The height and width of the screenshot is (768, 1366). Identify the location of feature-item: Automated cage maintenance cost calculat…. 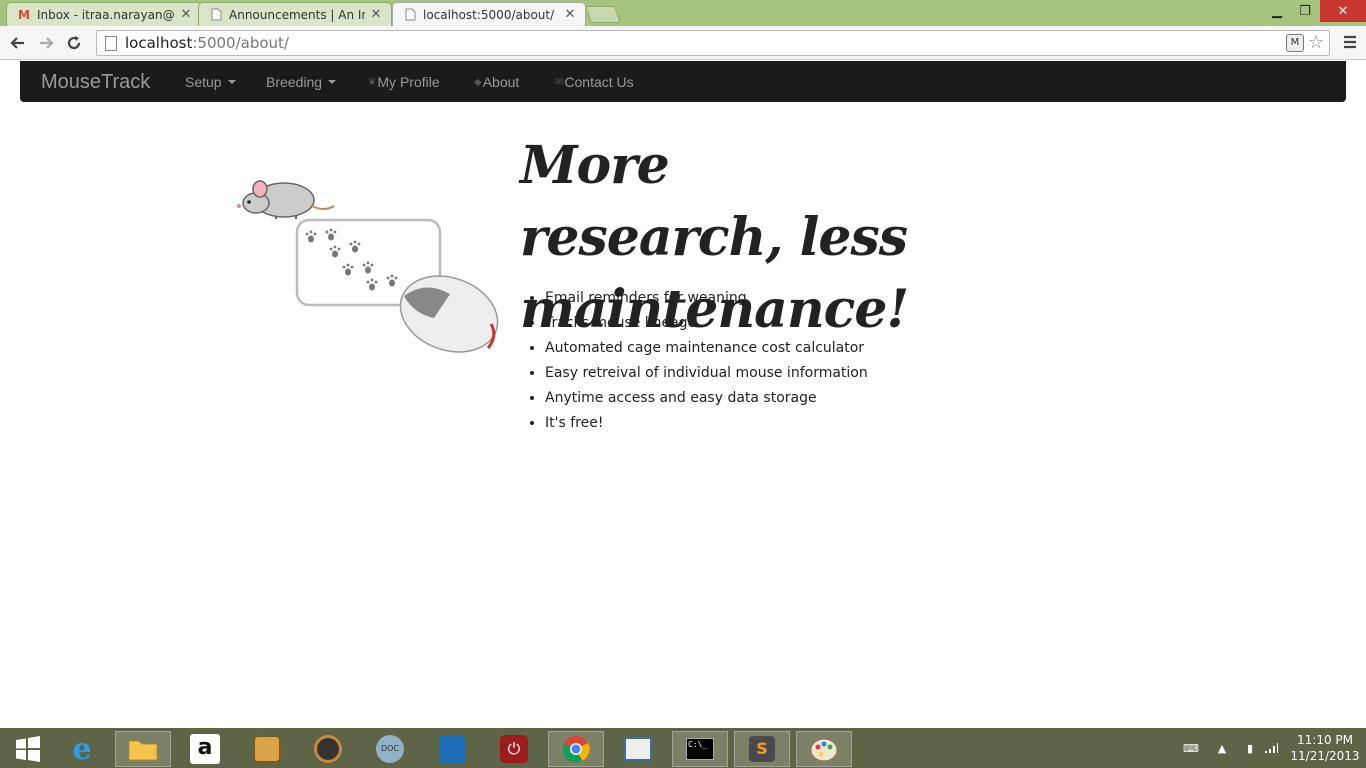
(706, 348).